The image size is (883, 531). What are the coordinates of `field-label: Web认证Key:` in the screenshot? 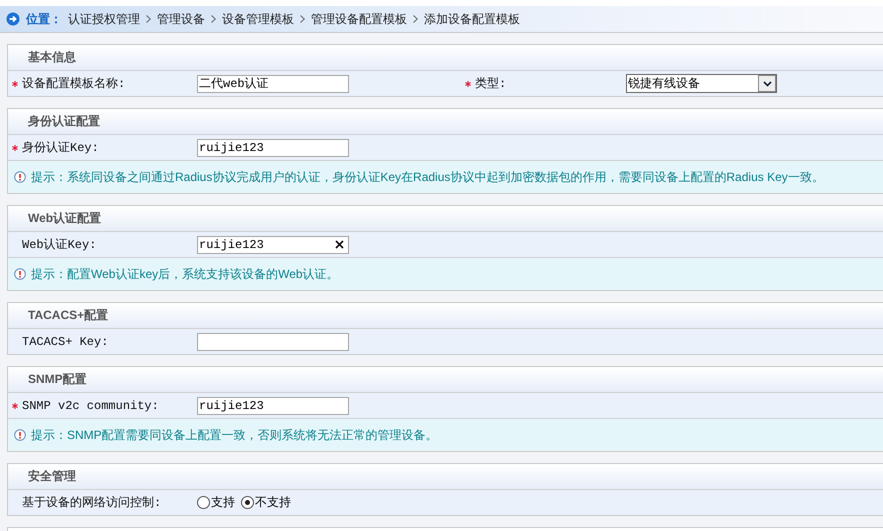 It's located at (60, 245).